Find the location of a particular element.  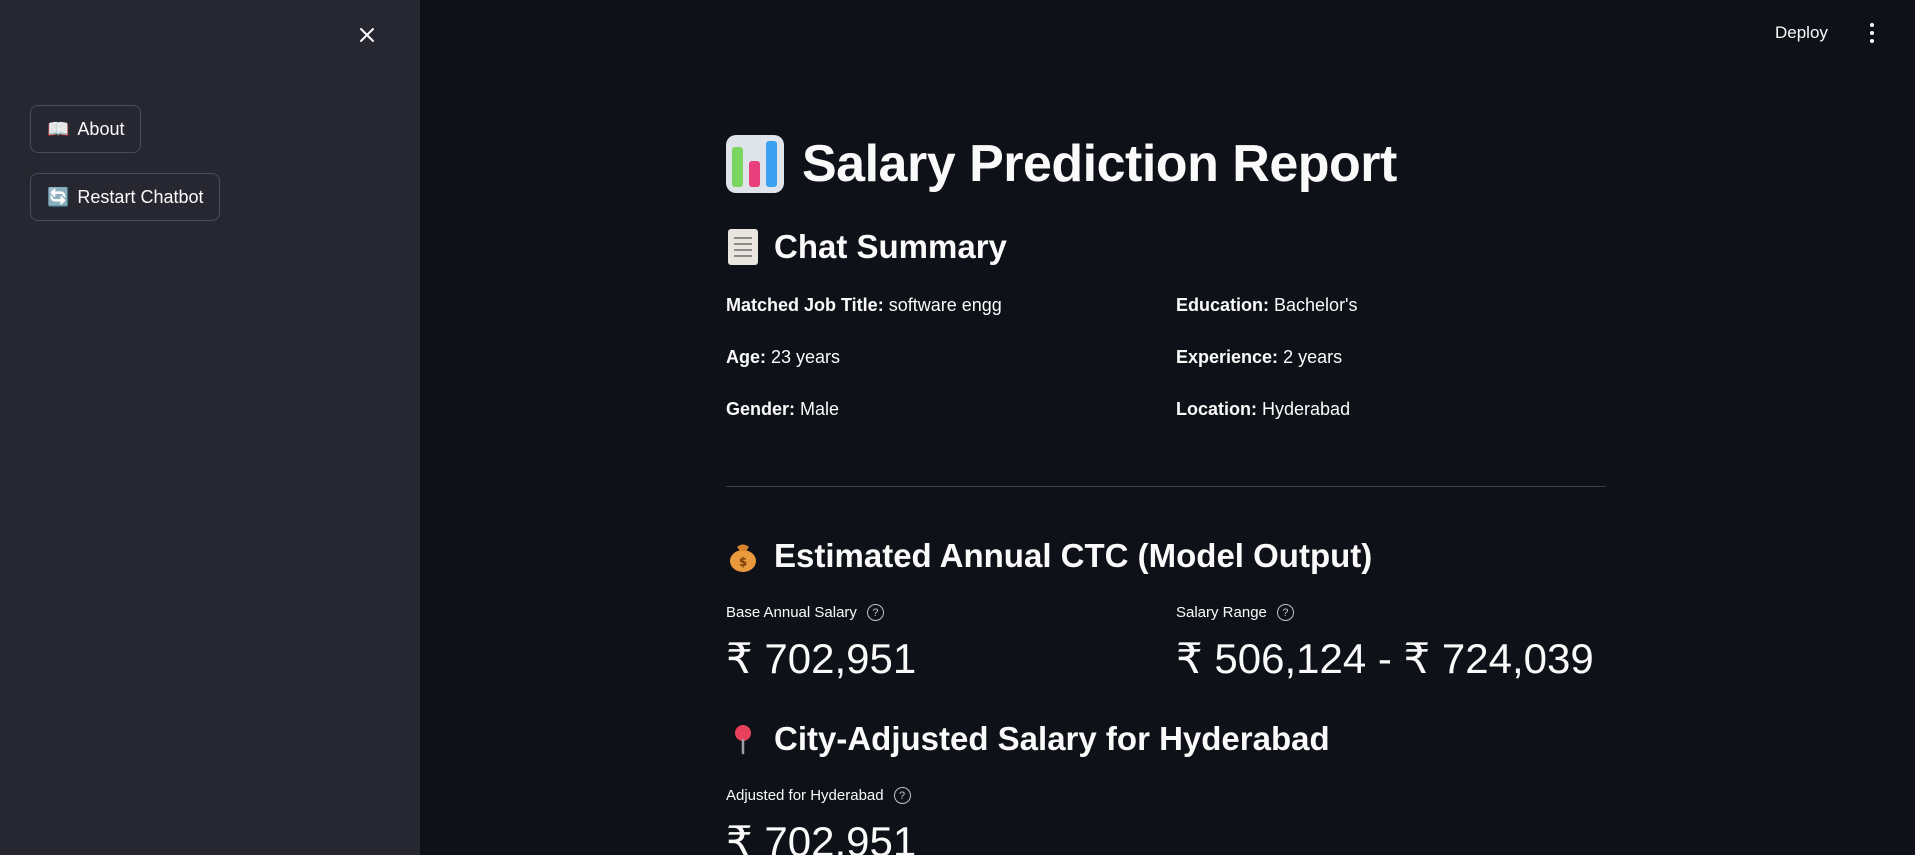

close-icon is located at coordinates (367, 35).